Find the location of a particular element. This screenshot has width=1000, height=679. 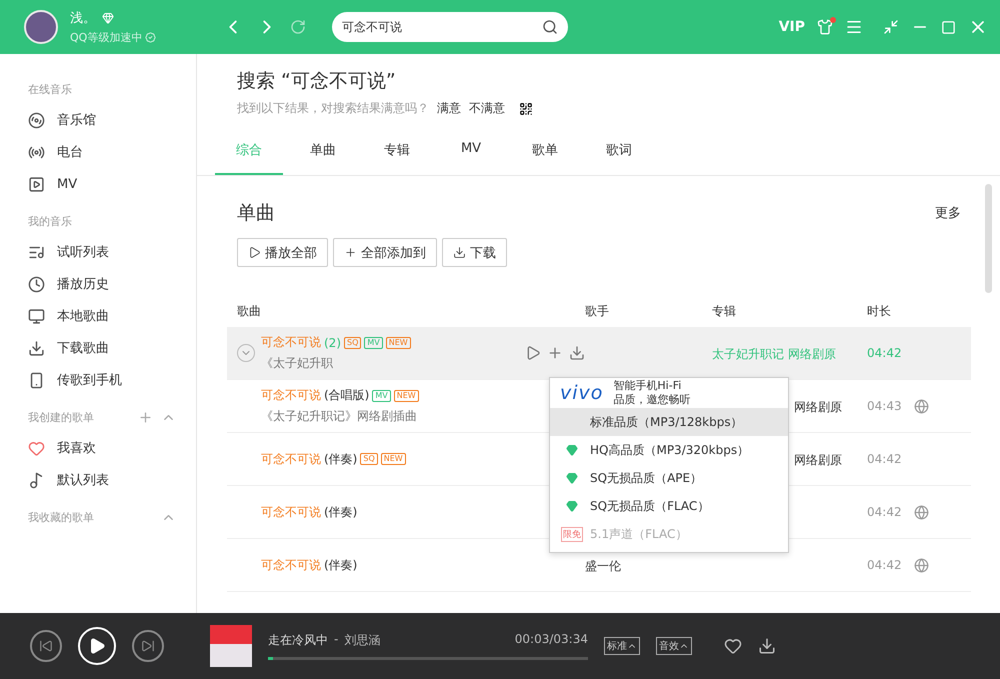

more-link: 更多 is located at coordinates (948, 213).